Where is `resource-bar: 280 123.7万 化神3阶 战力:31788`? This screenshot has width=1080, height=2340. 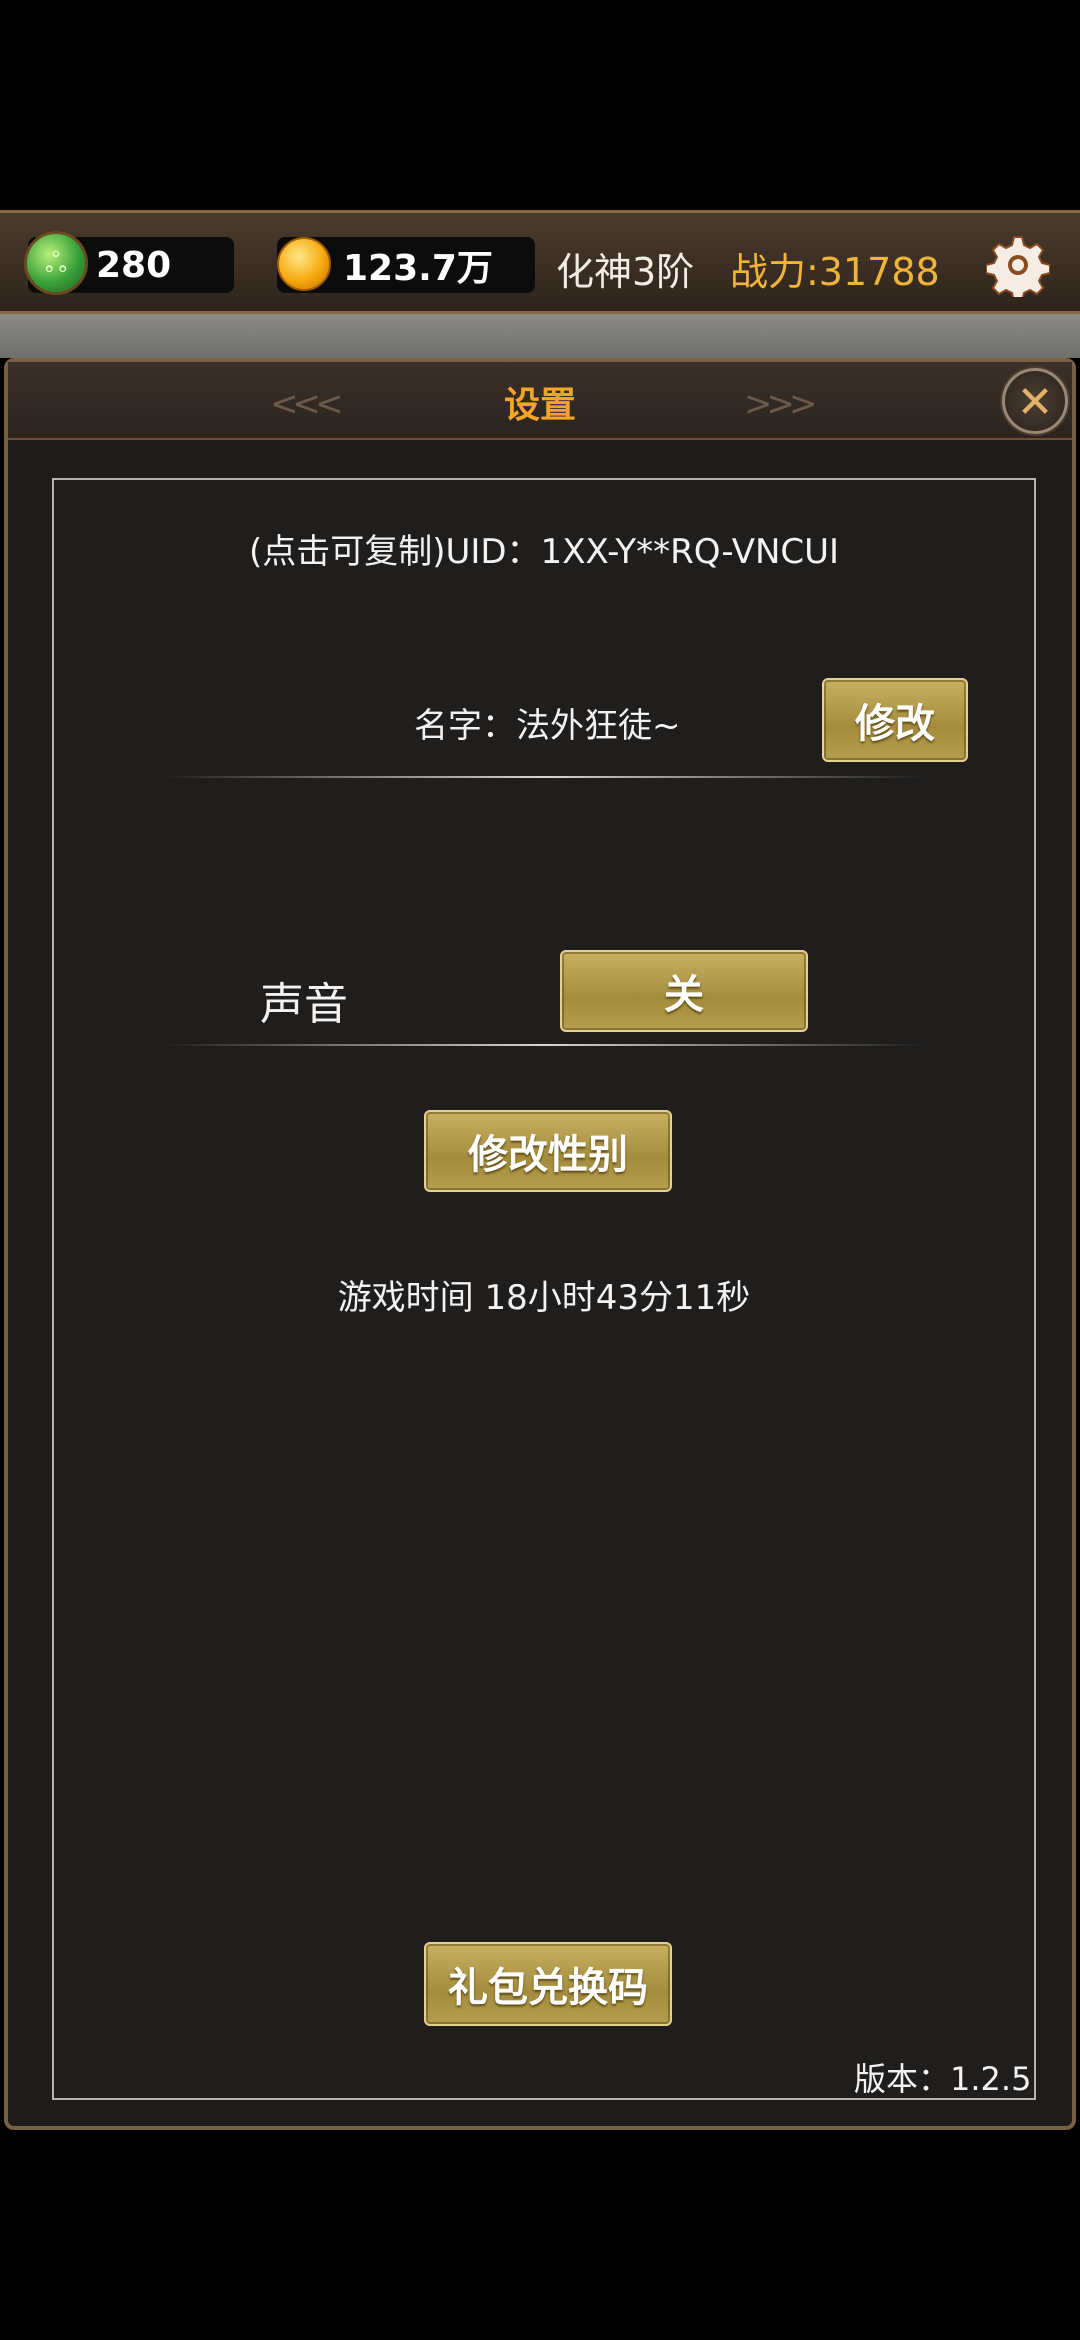 resource-bar: 280 123.7万 化神3阶 战力:31788 is located at coordinates (540, 262).